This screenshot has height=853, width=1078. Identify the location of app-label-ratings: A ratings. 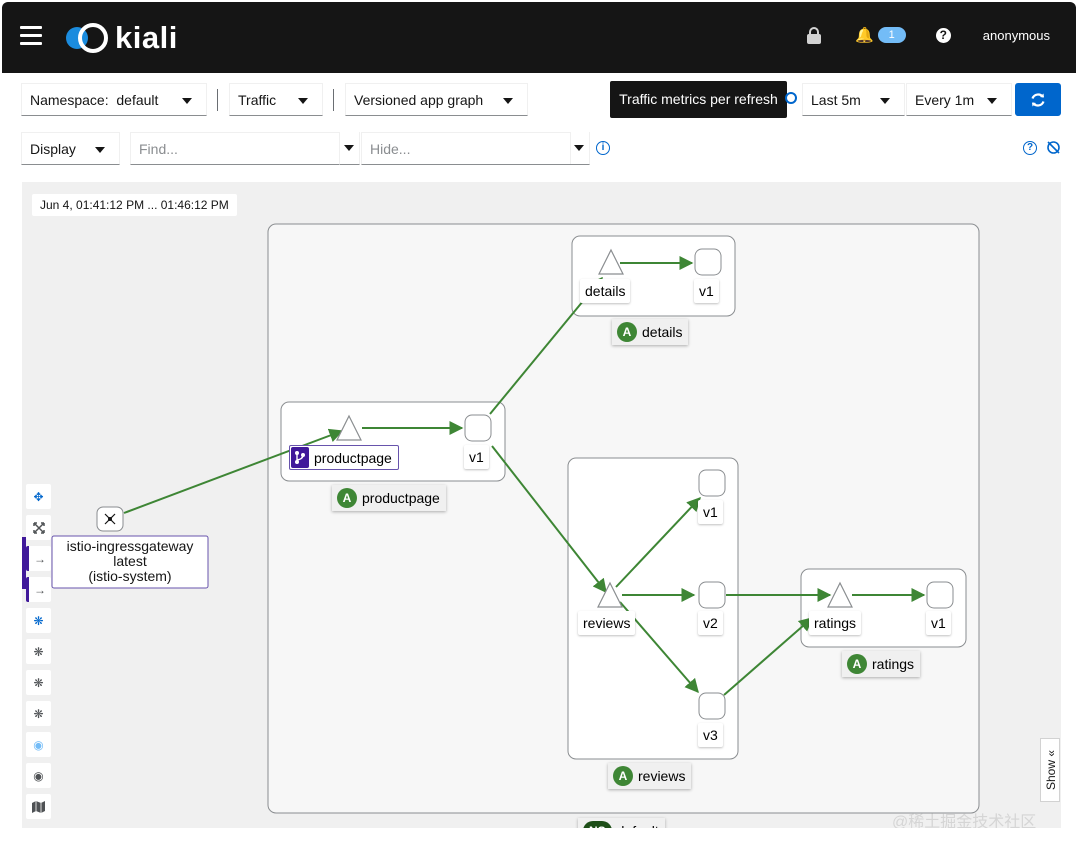
(881, 664).